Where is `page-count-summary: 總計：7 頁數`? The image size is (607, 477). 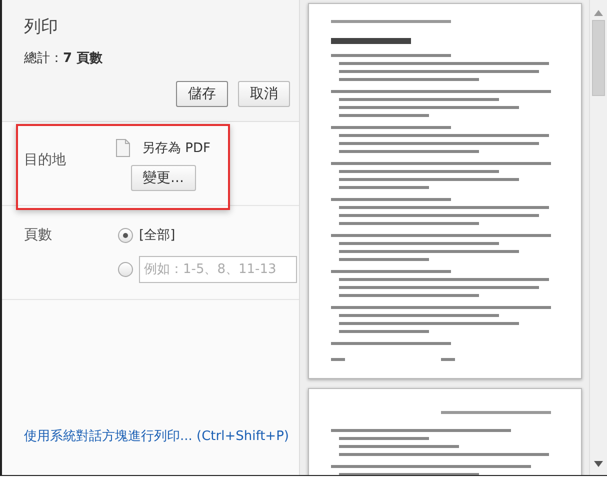 page-count-summary: 總計：7 頁數 is located at coordinates (63, 58).